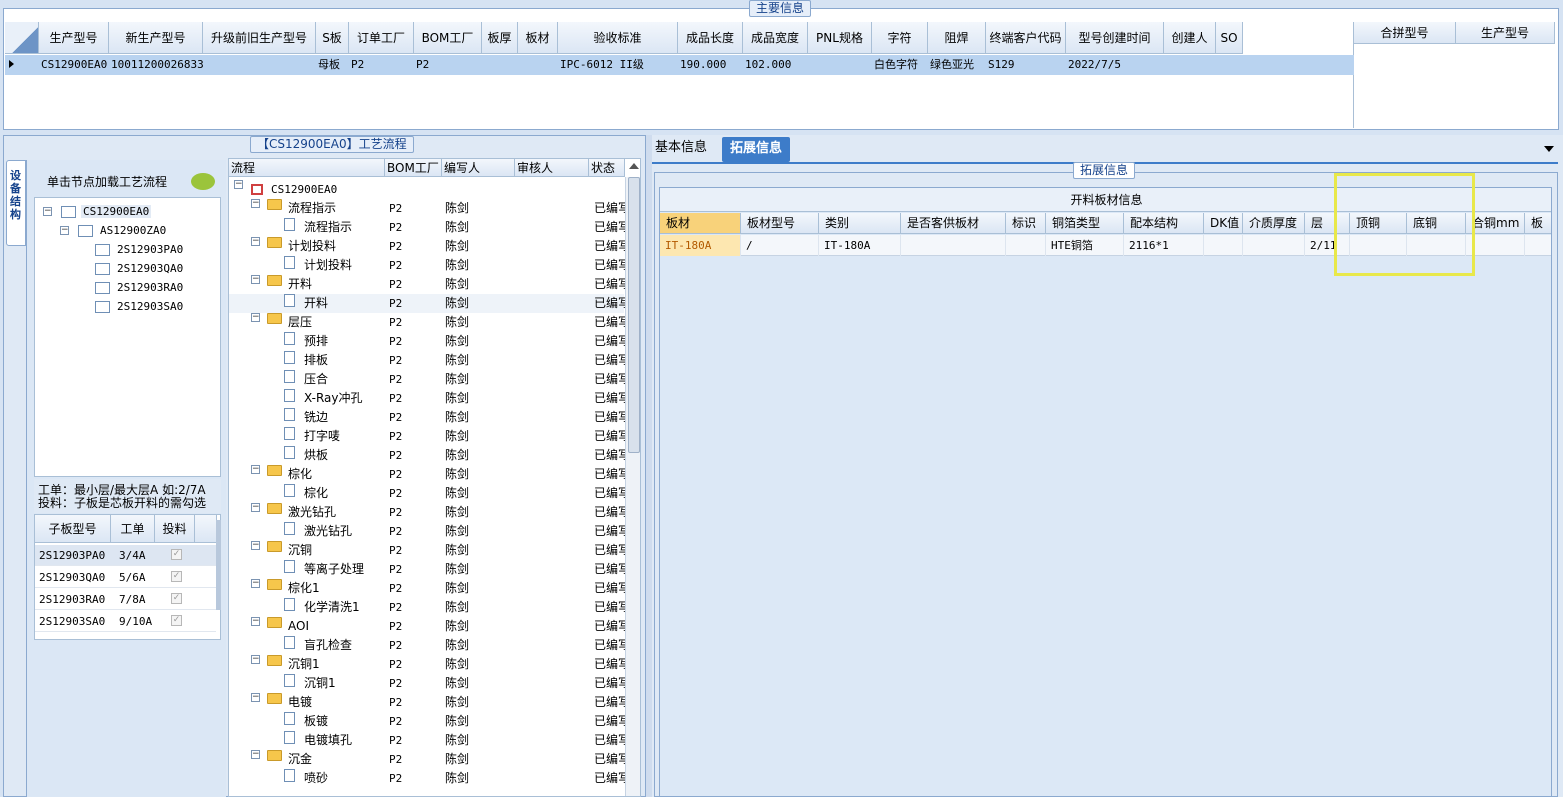 The width and height of the screenshot is (1563, 797). I want to click on flow-row: − 层压 P2 陈剑 已编写, so click(427, 322).